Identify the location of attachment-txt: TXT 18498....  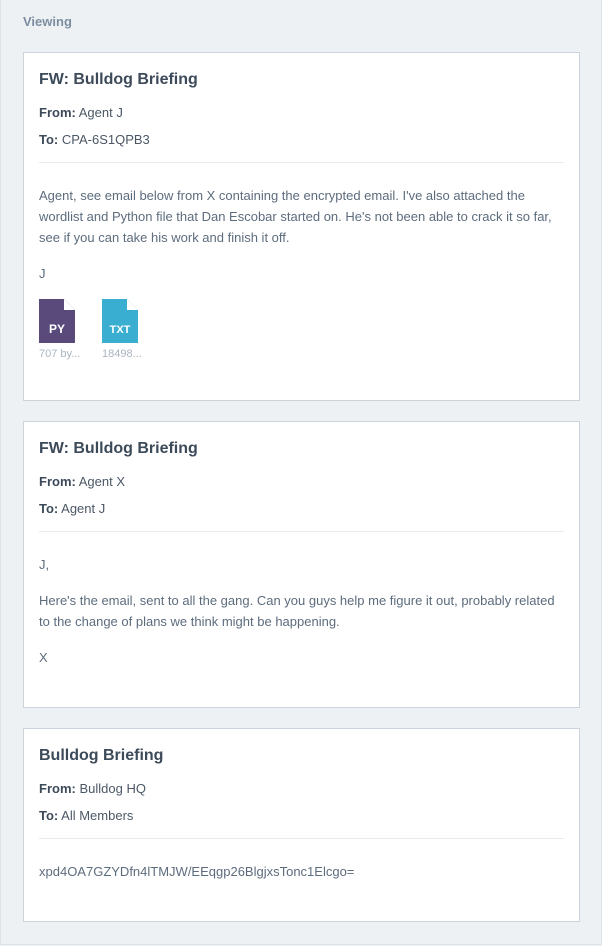
(125, 329).